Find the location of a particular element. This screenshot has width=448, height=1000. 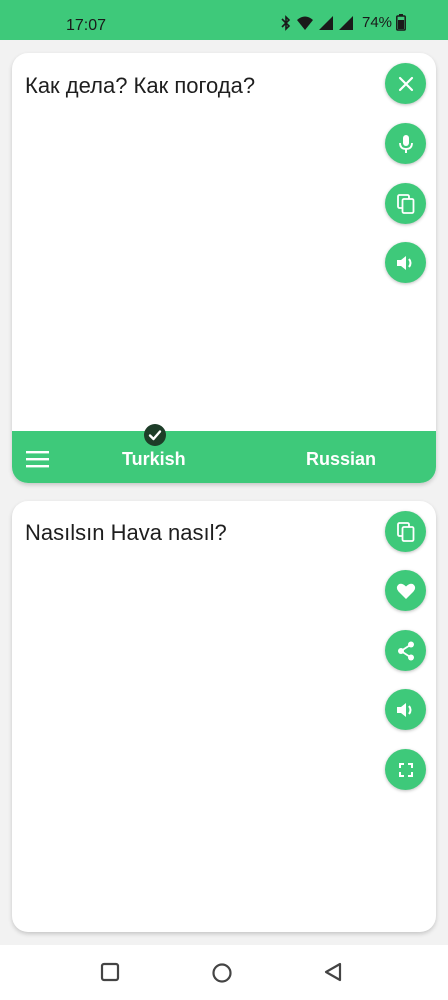

battery-icon is located at coordinates (401, 22).